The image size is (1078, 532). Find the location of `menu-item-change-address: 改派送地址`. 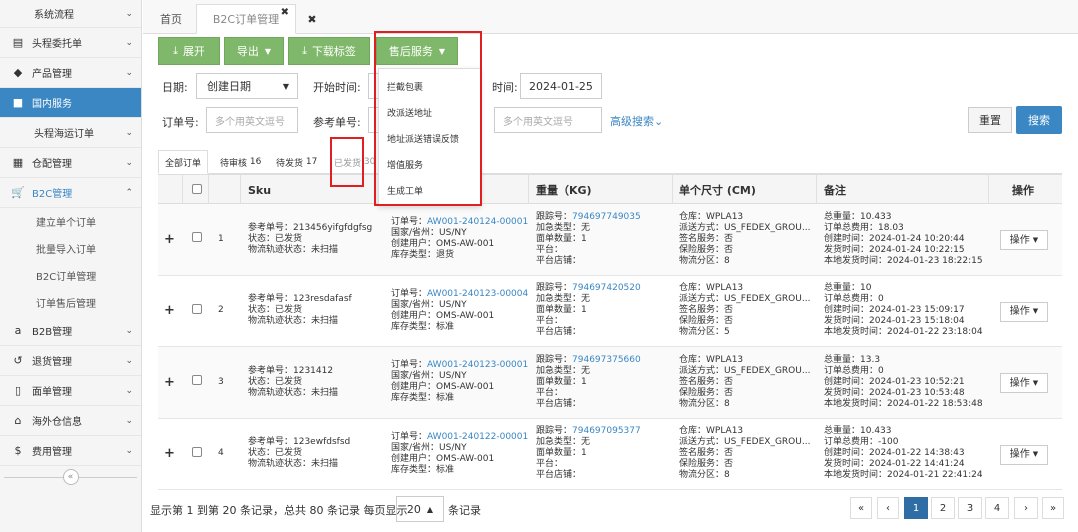

menu-item-change-address: 改派送地址 is located at coordinates (429, 112).